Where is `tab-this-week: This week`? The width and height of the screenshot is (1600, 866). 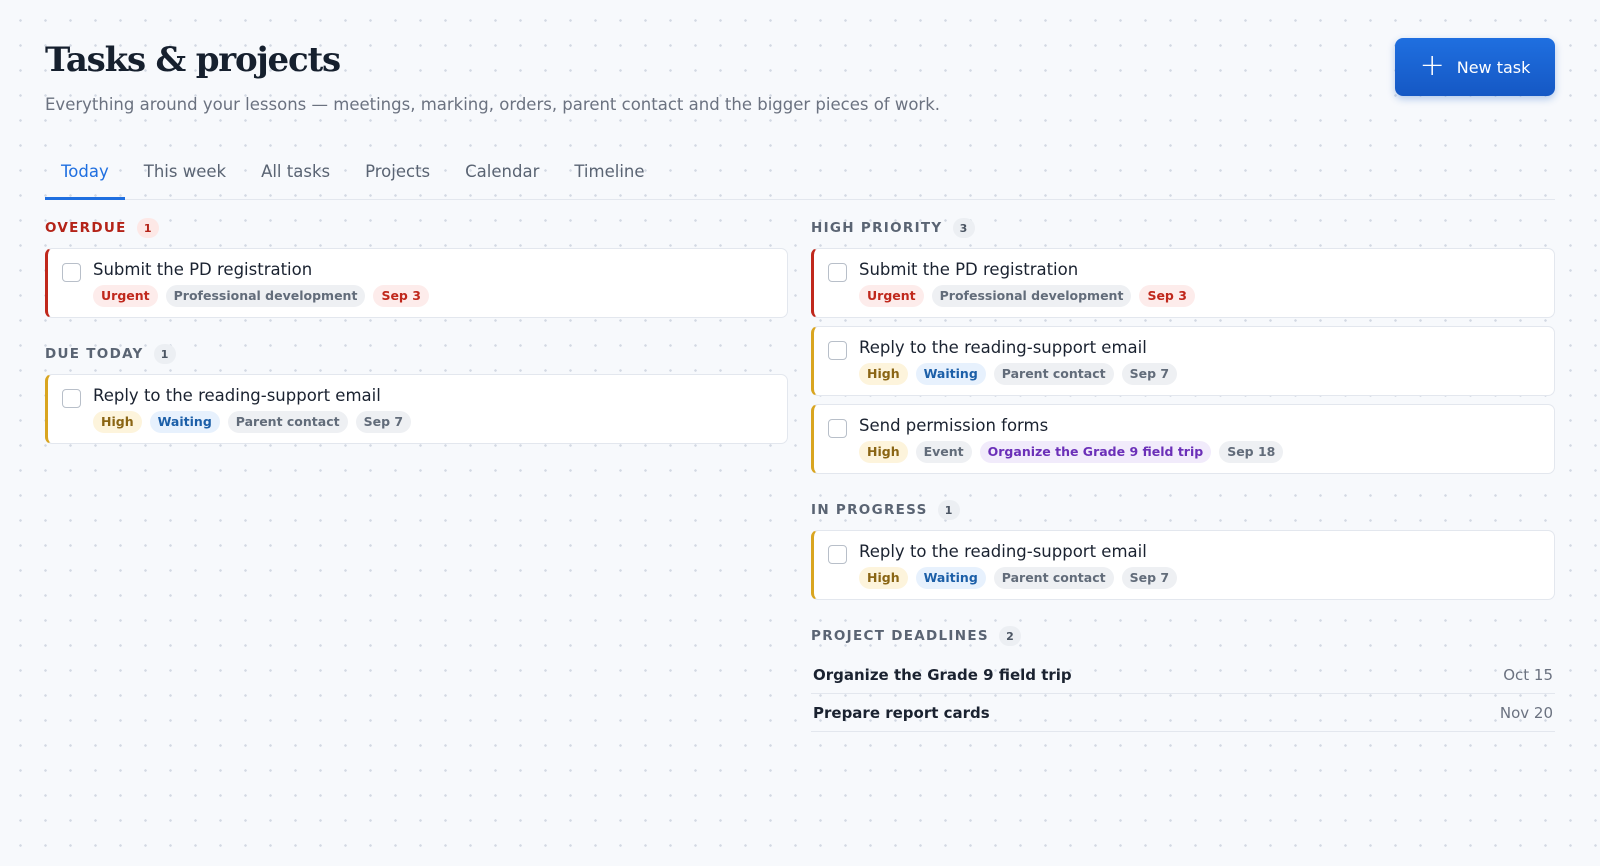 tab-this-week: This week is located at coordinates (185, 174).